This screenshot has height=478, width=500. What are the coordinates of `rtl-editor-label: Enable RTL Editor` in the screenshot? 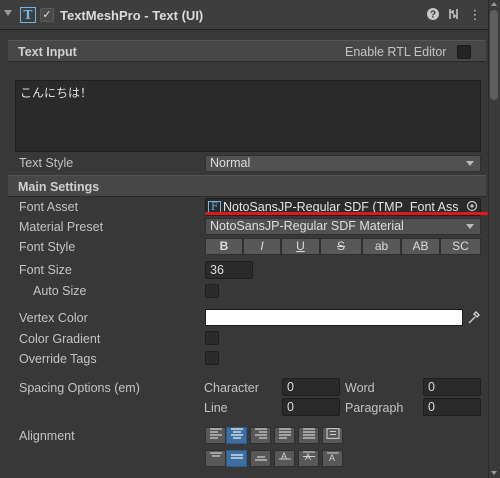 It's located at (396, 52).